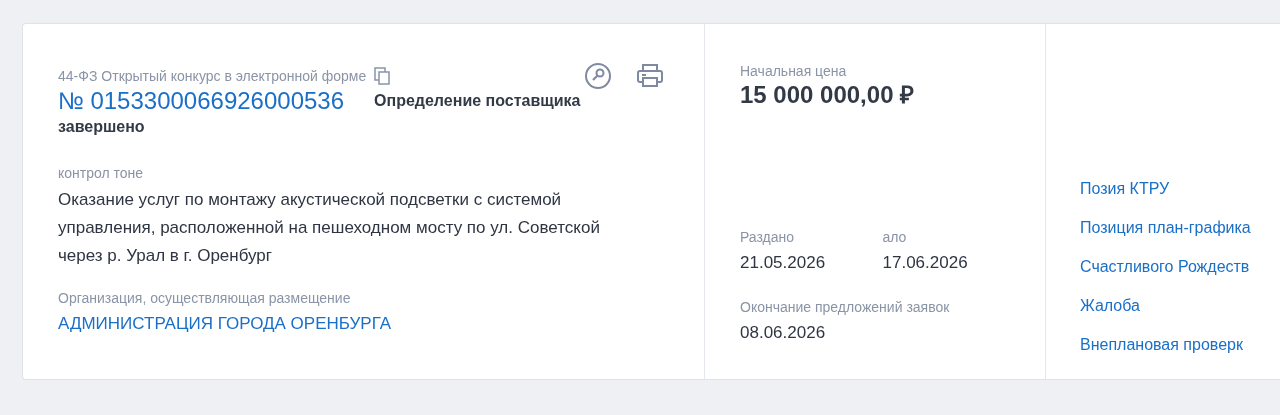 Image resolution: width=1280 pixels, height=415 pixels. What do you see at coordinates (1161, 344) in the screenshot?
I see `related-link: Внеплановая проверк` at bounding box center [1161, 344].